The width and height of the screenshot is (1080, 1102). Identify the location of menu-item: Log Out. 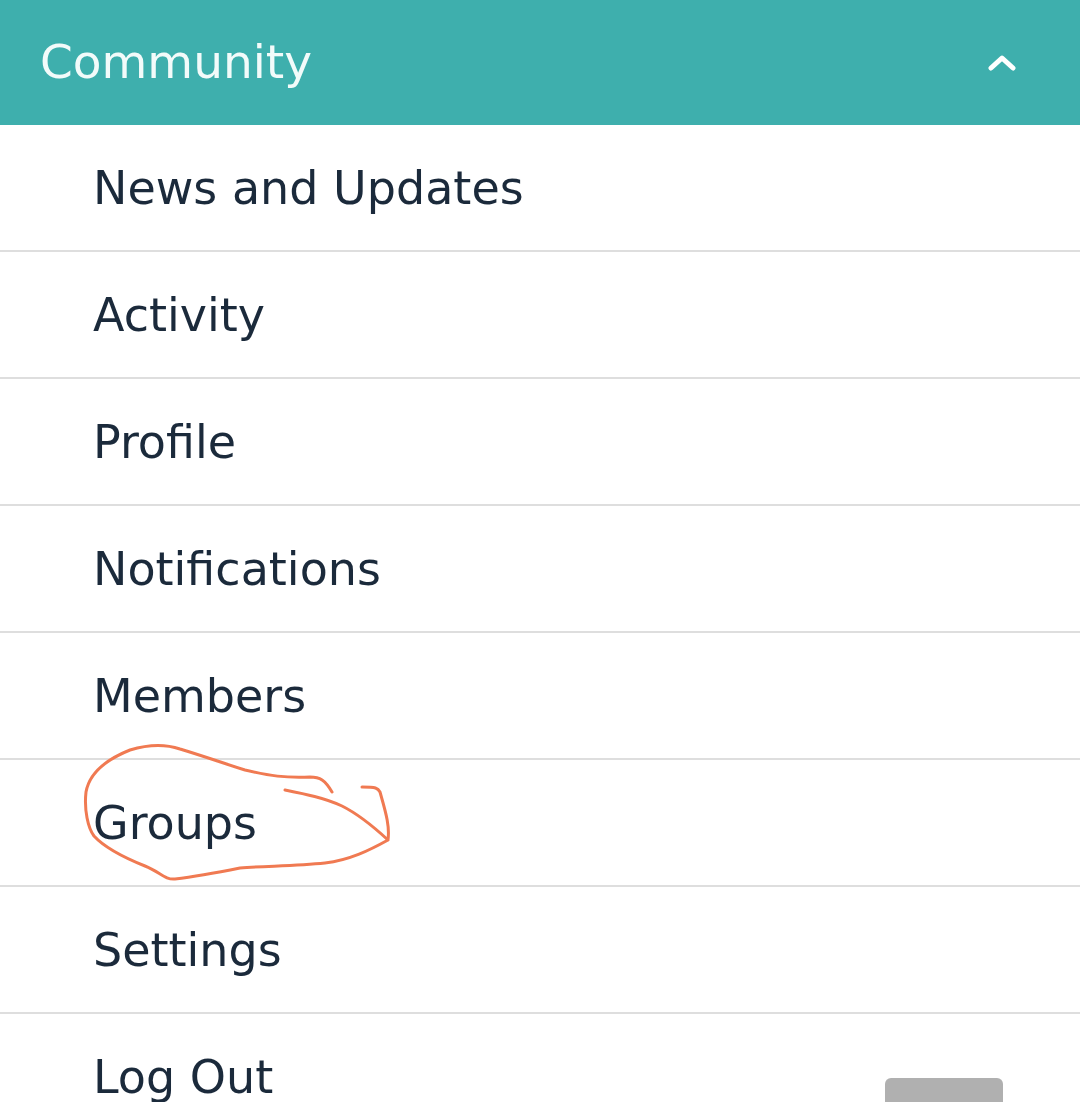
(183, 1075).